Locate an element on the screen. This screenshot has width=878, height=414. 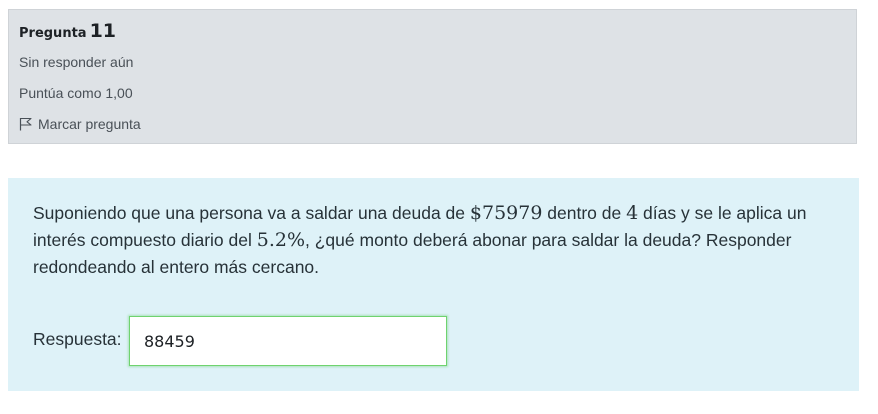
question-text-part-2: dentro de is located at coordinates (584, 213).